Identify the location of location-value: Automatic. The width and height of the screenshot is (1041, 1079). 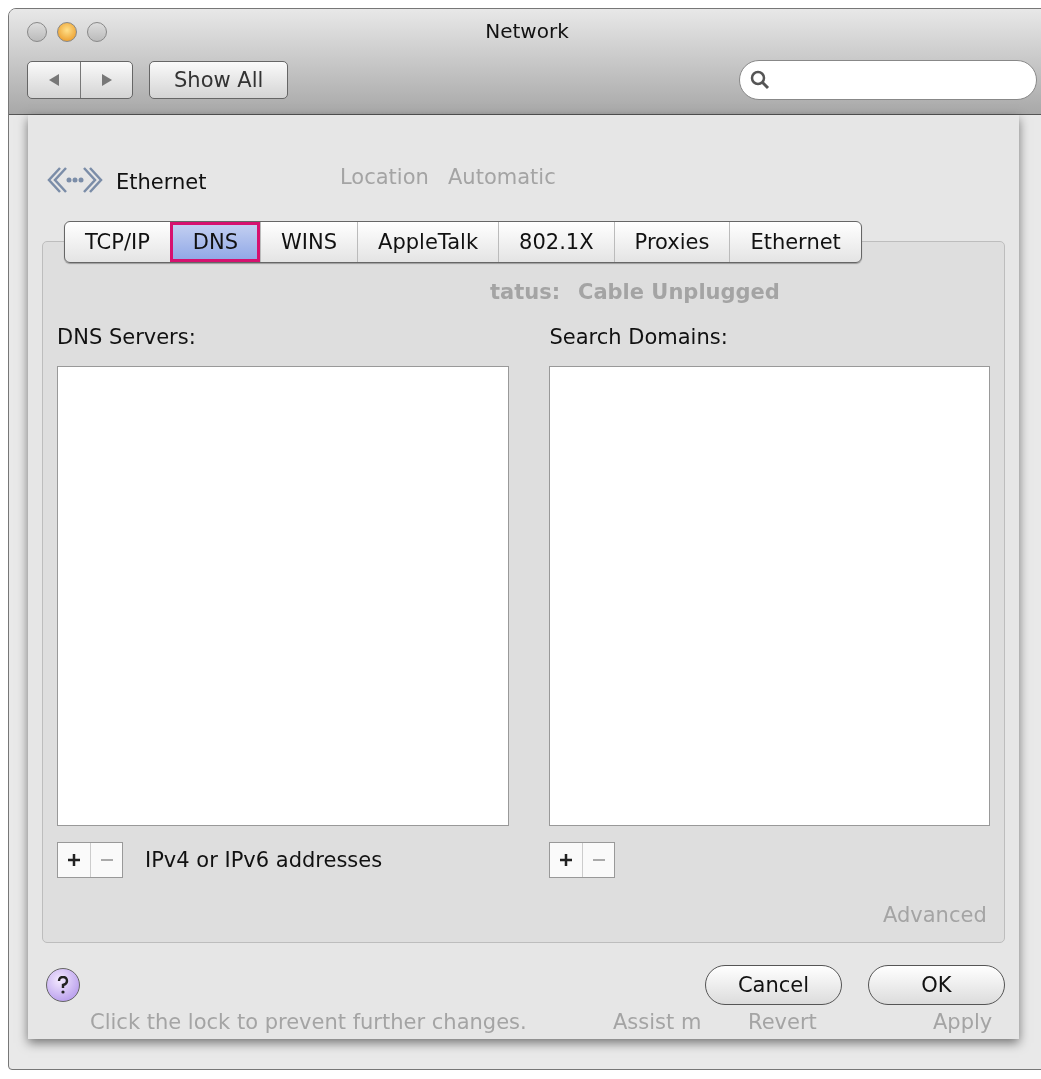
(502, 177).